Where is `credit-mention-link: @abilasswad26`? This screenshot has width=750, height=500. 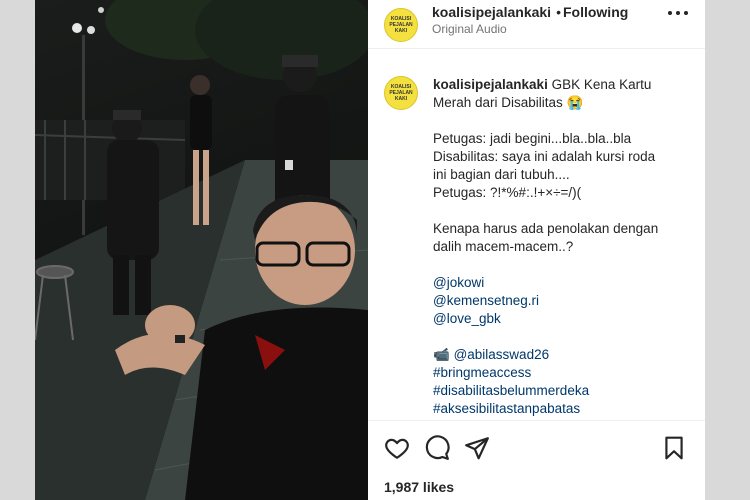 credit-mention-link: @abilasswad26 is located at coordinates (502, 354).